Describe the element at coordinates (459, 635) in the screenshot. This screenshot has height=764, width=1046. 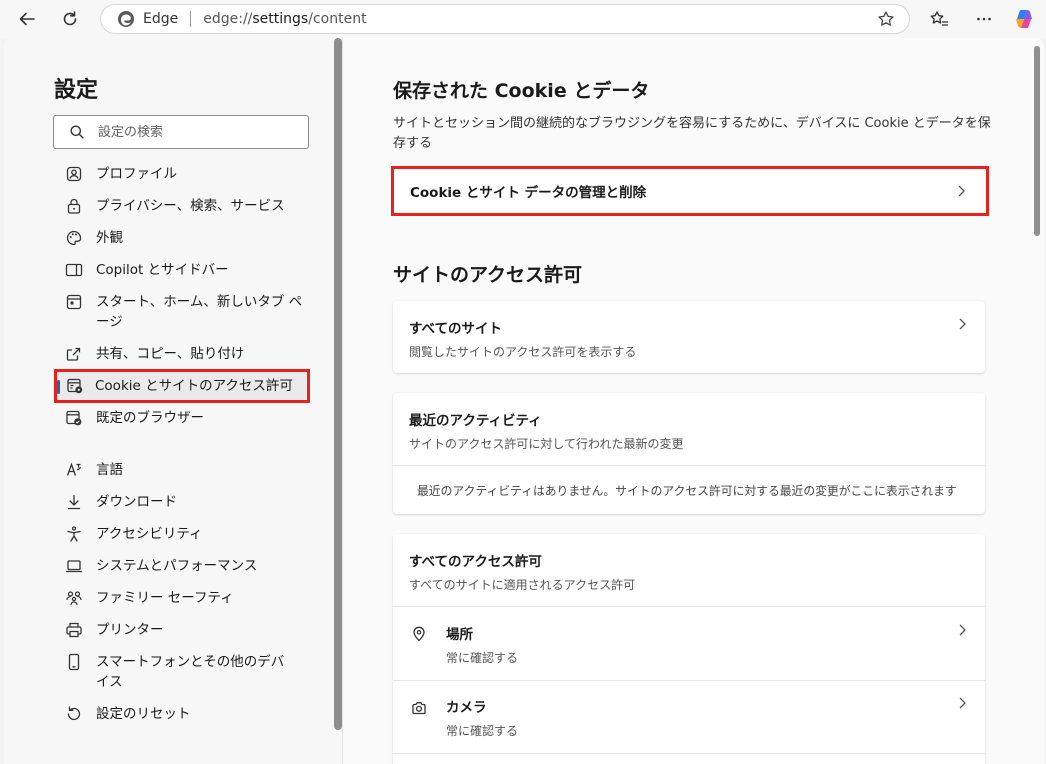
I see `permission-title: 場所` at that location.